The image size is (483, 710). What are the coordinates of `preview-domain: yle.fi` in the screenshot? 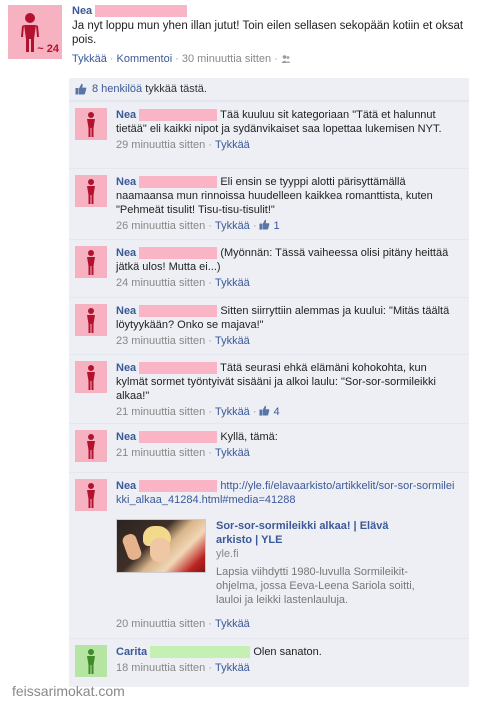 It's located at (227, 554).